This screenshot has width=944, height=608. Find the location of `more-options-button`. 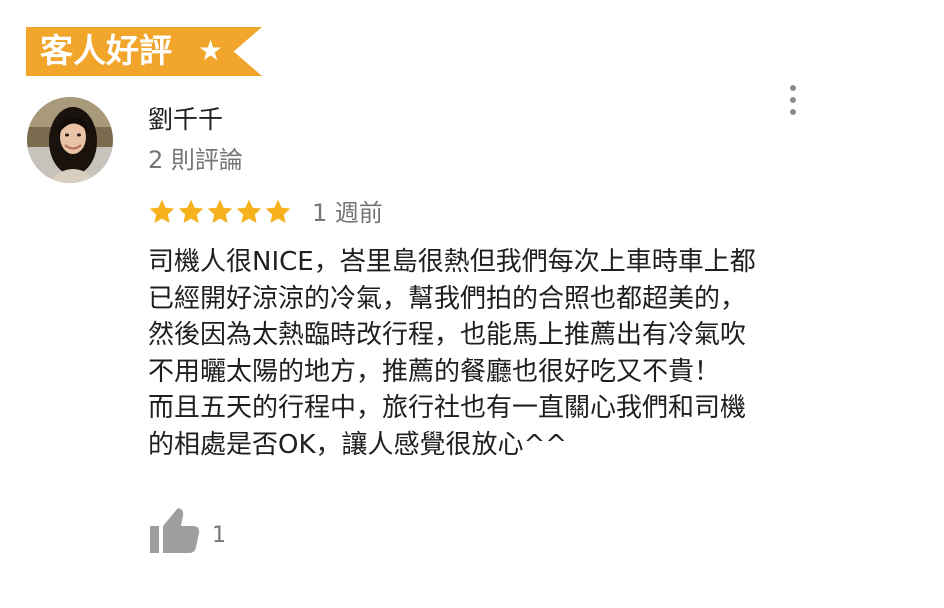

more-options-button is located at coordinates (793, 100).